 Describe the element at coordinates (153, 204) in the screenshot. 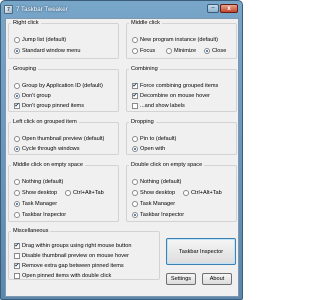

I see `radio-dce-task-manager: Task Manager` at that location.